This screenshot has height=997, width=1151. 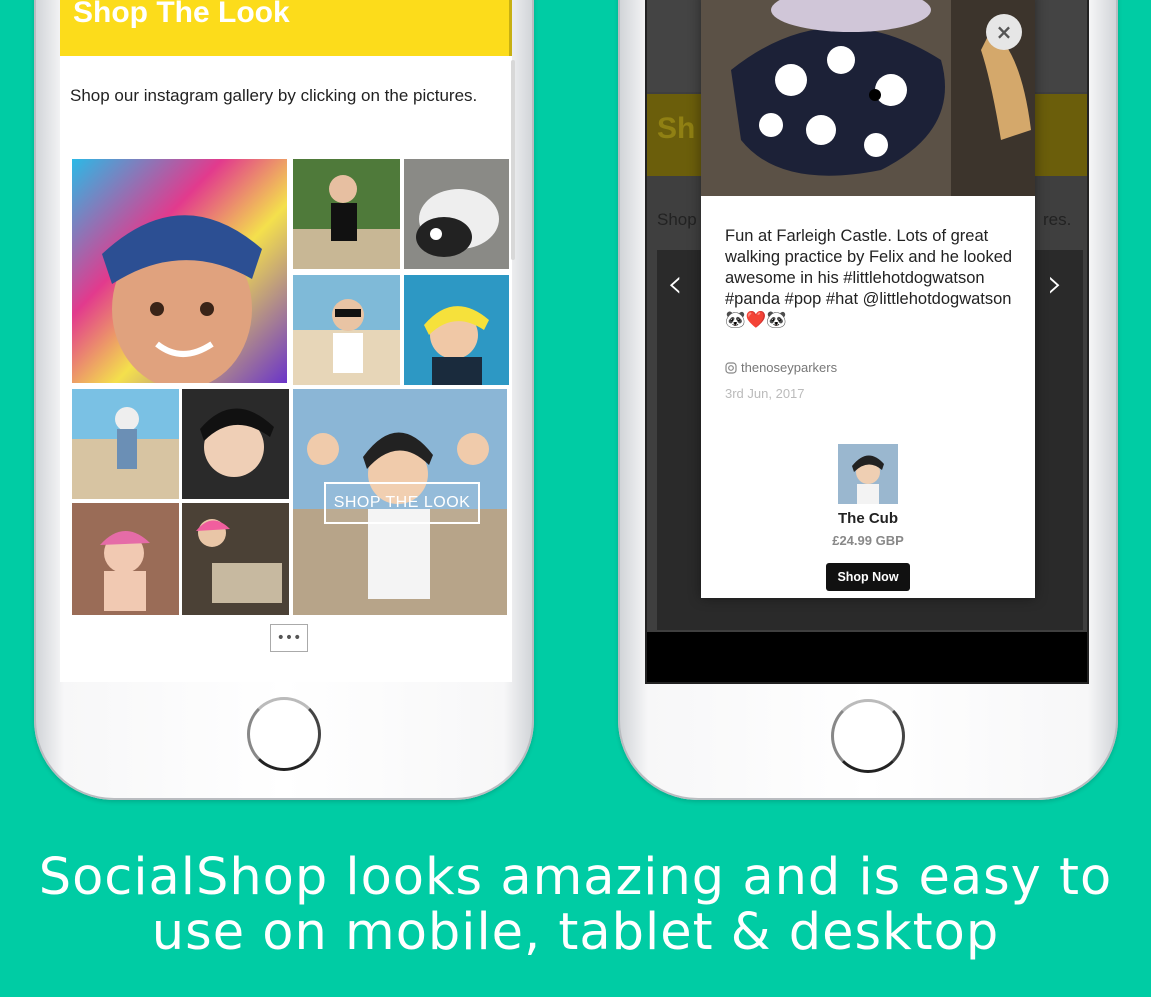 What do you see at coordinates (677, 219) in the screenshot?
I see `dimmed-intro-left: Shop` at bounding box center [677, 219].